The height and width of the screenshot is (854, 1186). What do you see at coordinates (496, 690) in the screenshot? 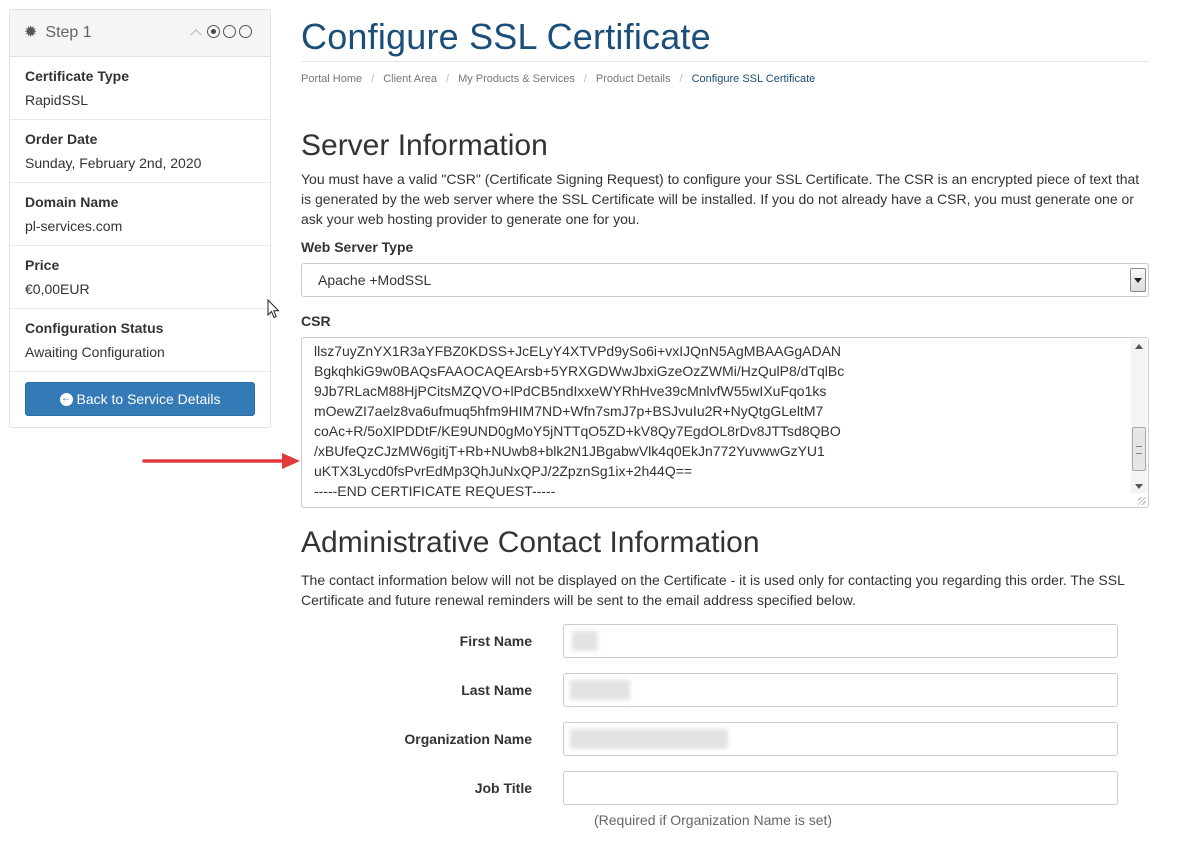
I see `last-name-label: Last Name` at bounding box center [496, 690].